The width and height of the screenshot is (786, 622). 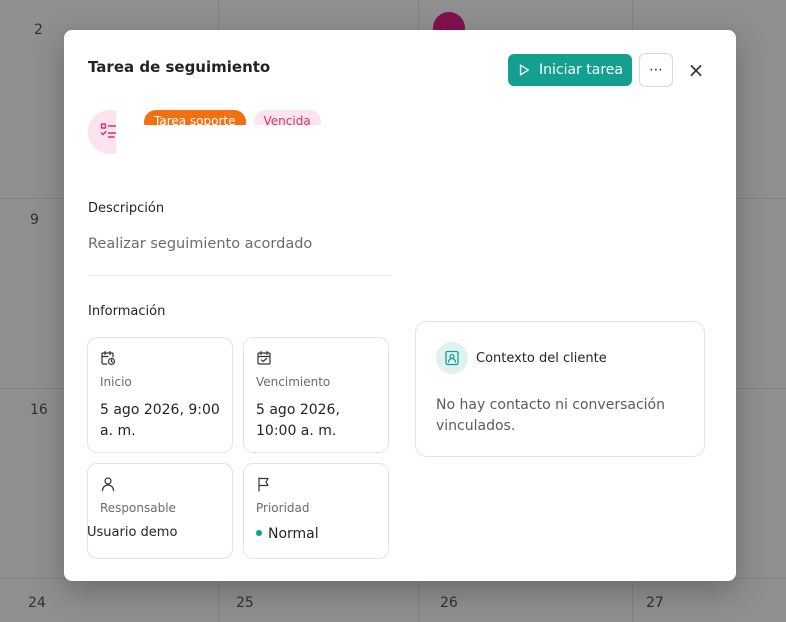 I want to click on close-icon: ×, so click(x=696, y=70).